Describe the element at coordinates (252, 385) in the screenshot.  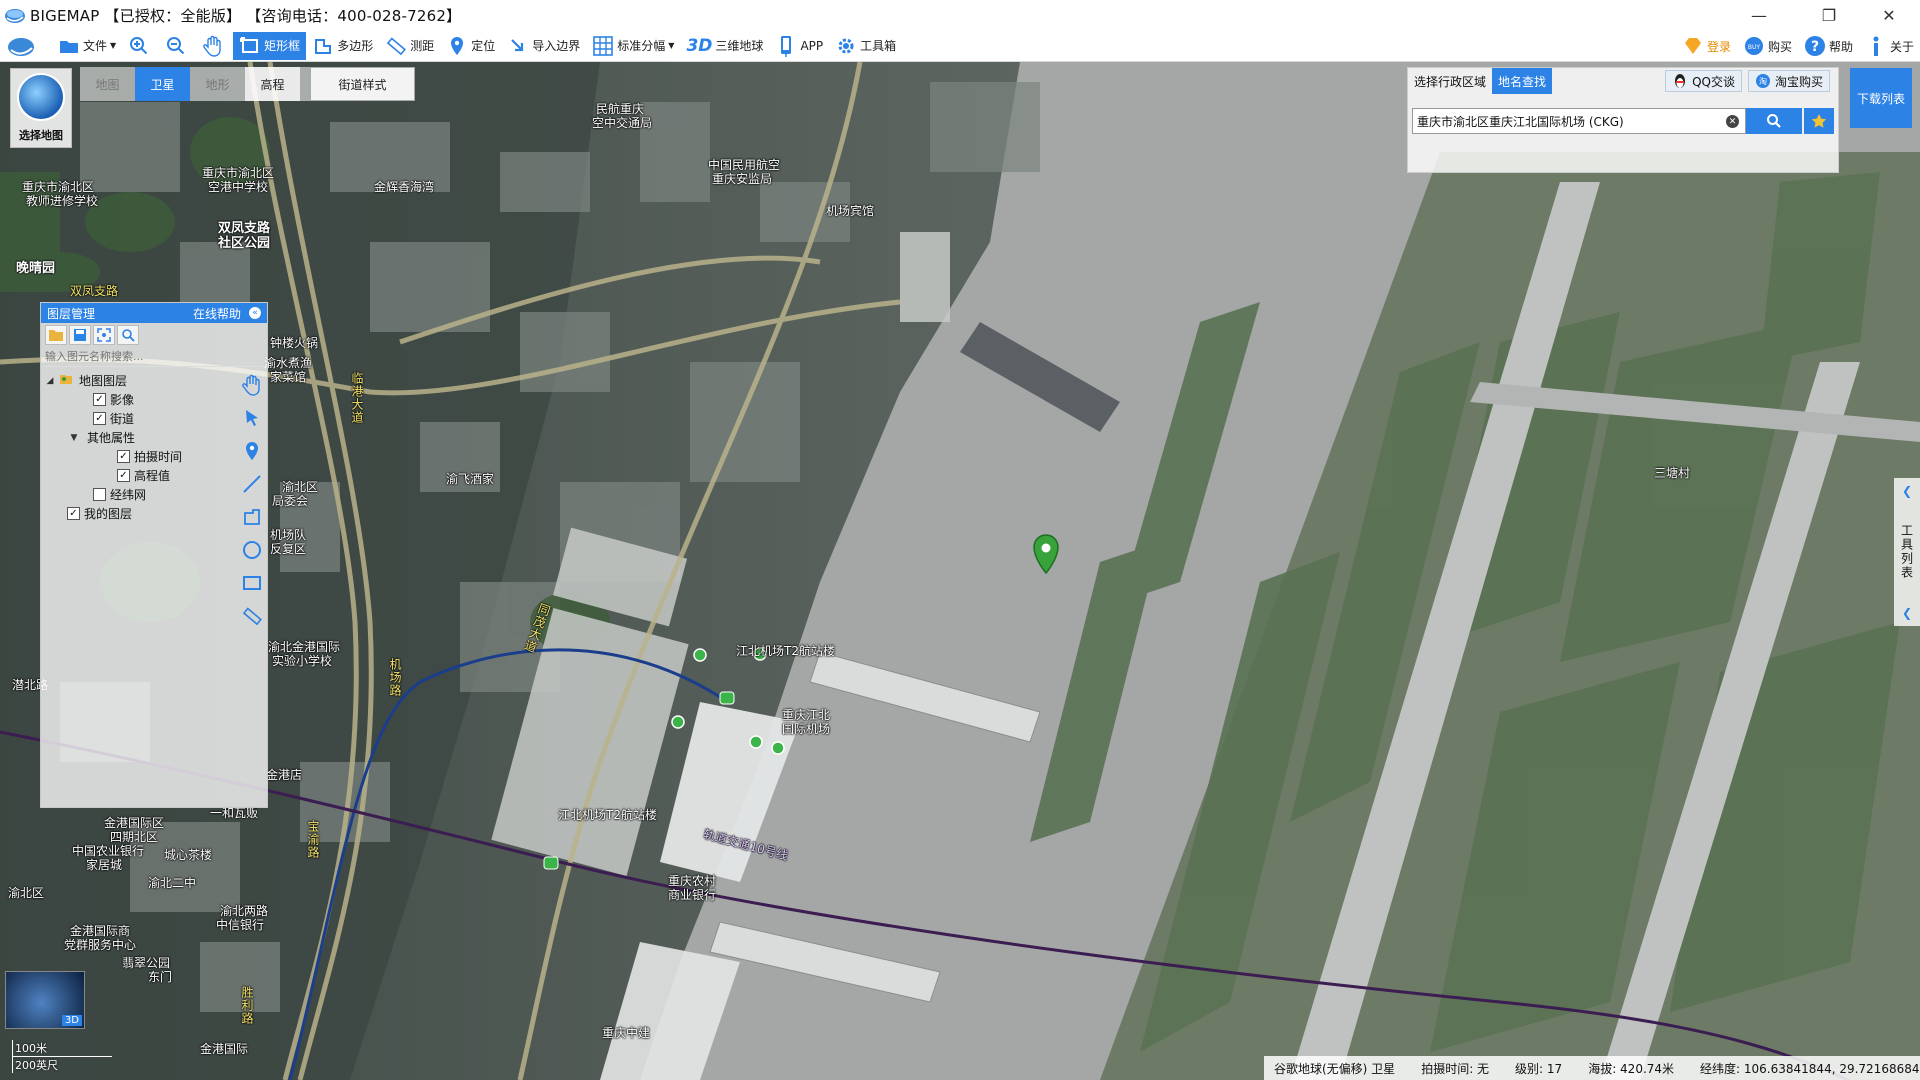
I see `hand-icon` at that location.